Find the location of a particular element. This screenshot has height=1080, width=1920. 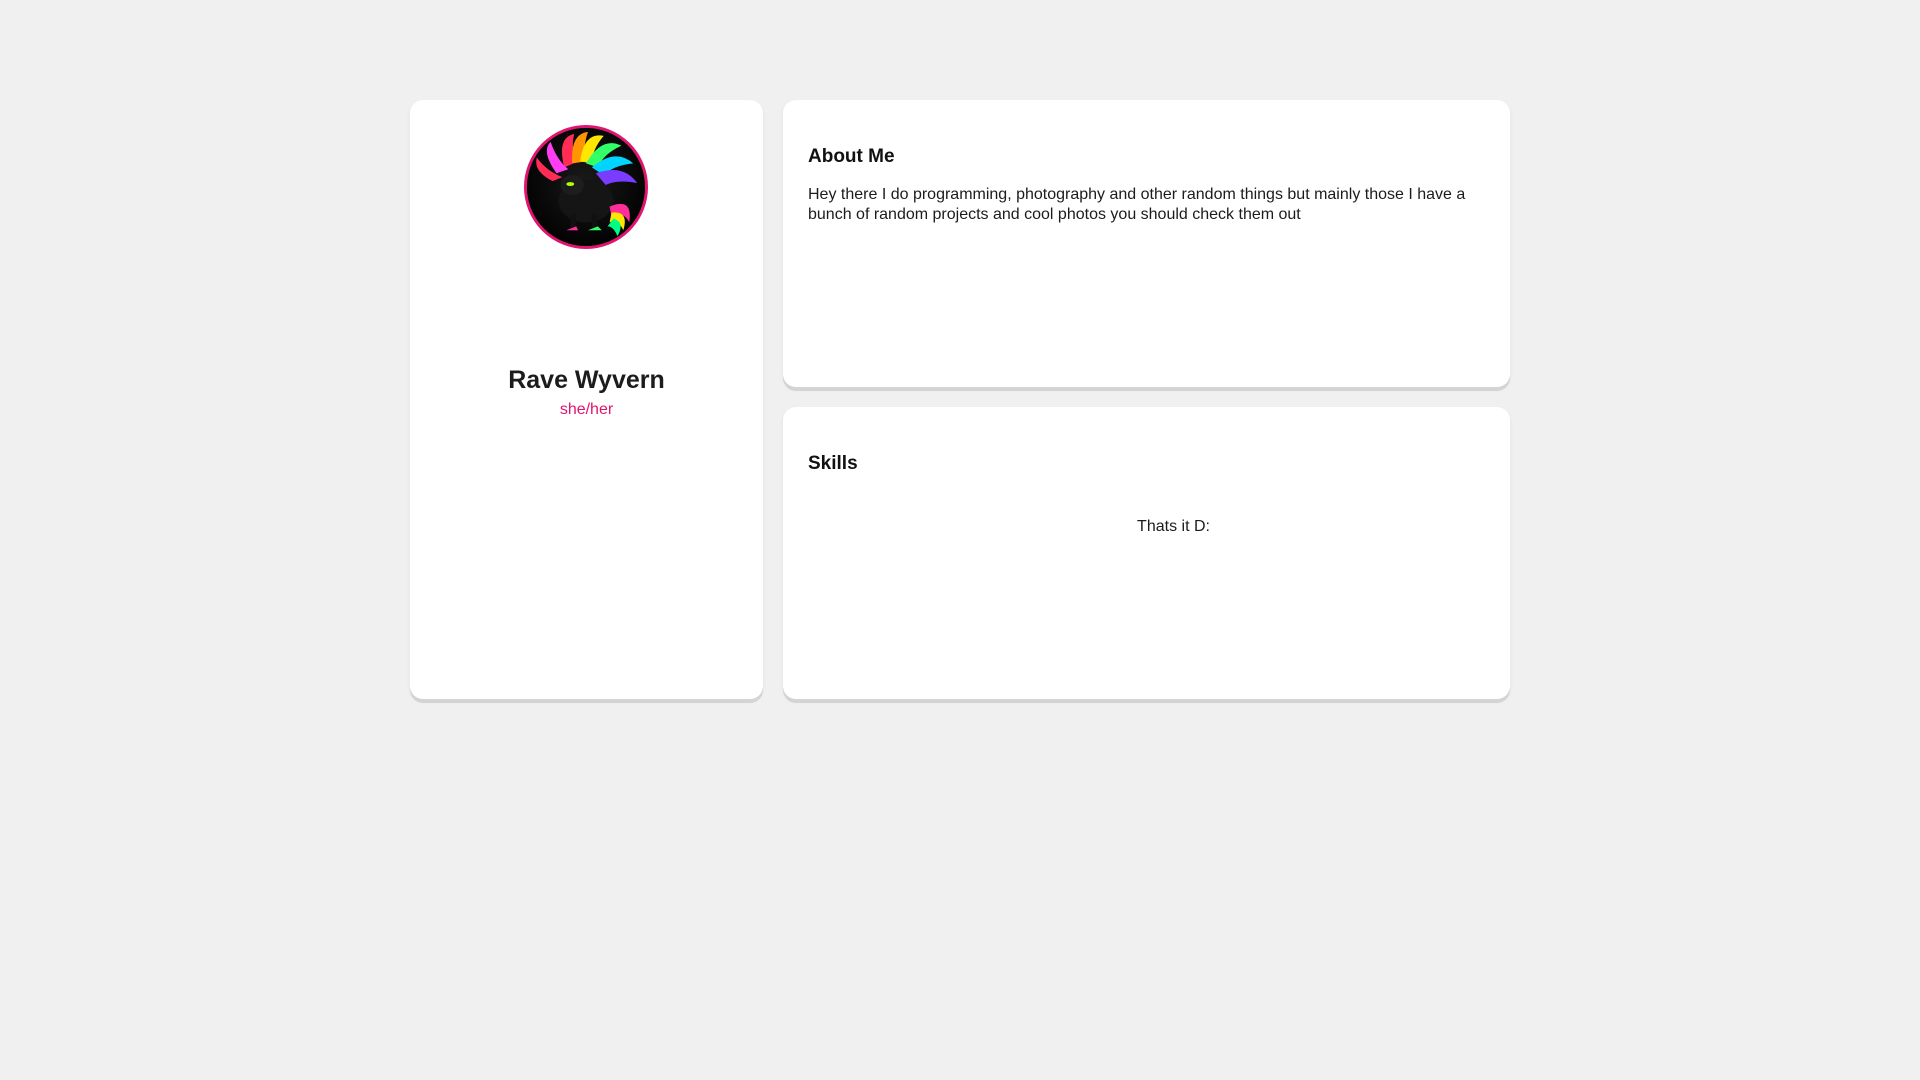

wyvern-avatar-icon is located at coordinates (586, 187).